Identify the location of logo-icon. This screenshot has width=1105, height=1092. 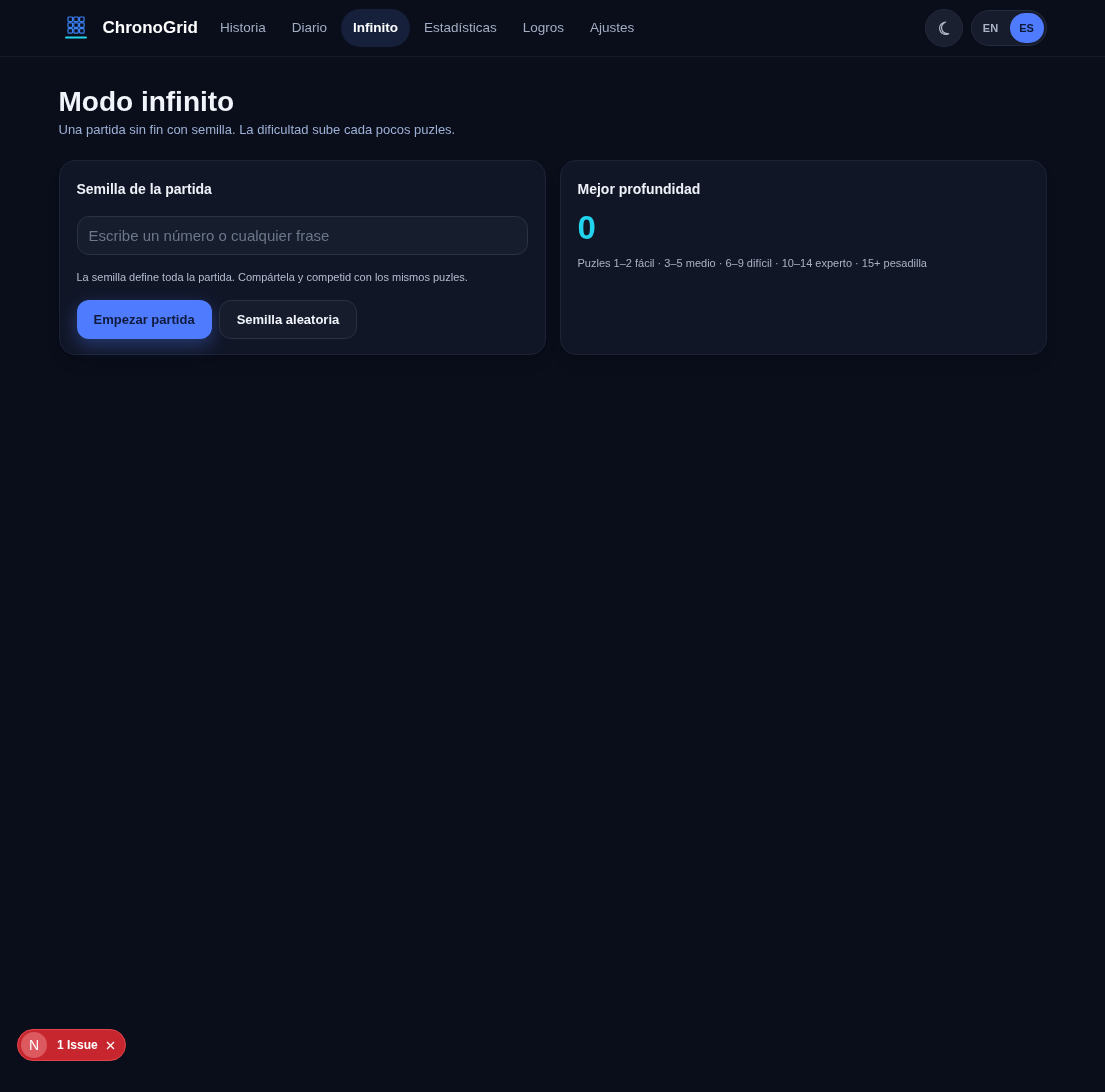
(75, 28).